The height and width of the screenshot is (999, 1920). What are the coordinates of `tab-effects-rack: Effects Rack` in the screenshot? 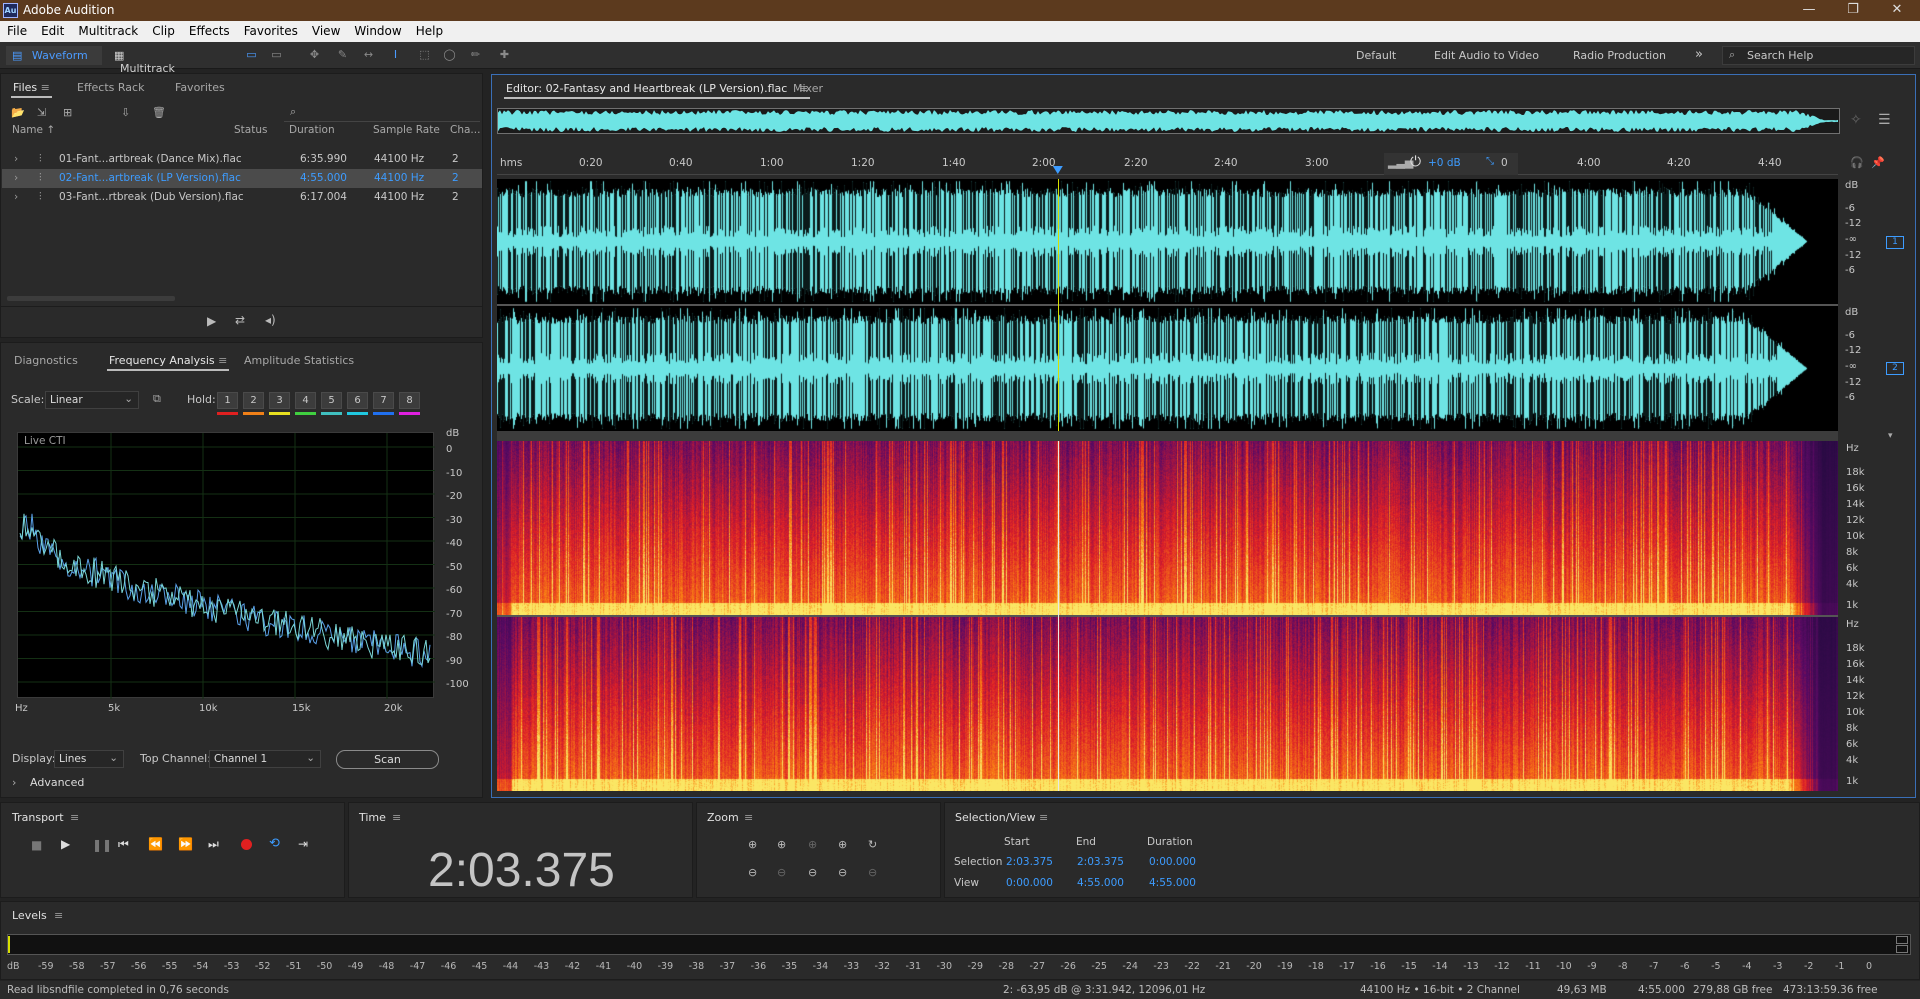 It's located at (110, 86).